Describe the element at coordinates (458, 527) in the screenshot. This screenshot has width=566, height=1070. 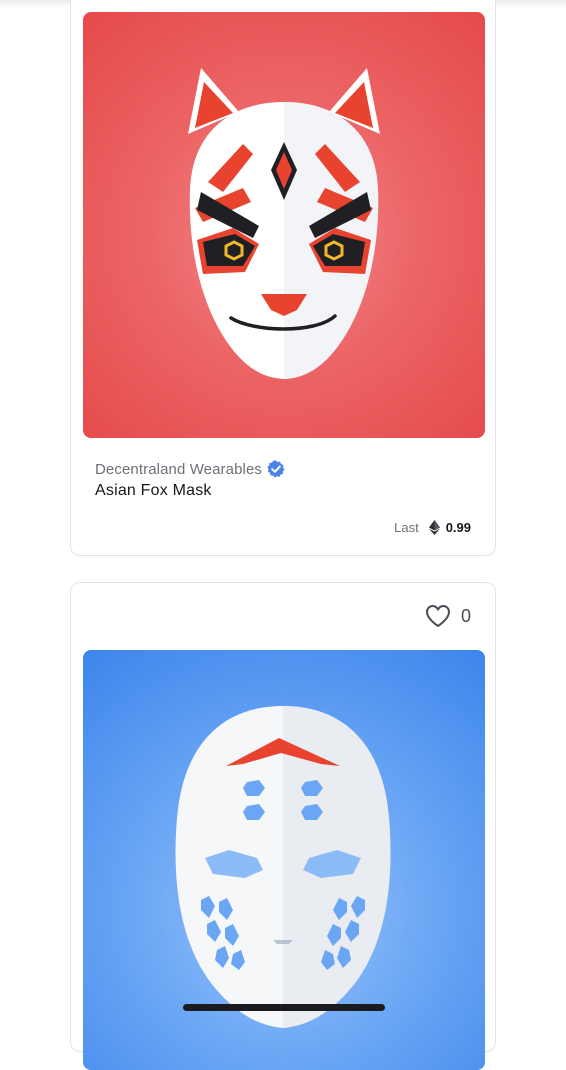
I see `price-value: 0.99` at that location.